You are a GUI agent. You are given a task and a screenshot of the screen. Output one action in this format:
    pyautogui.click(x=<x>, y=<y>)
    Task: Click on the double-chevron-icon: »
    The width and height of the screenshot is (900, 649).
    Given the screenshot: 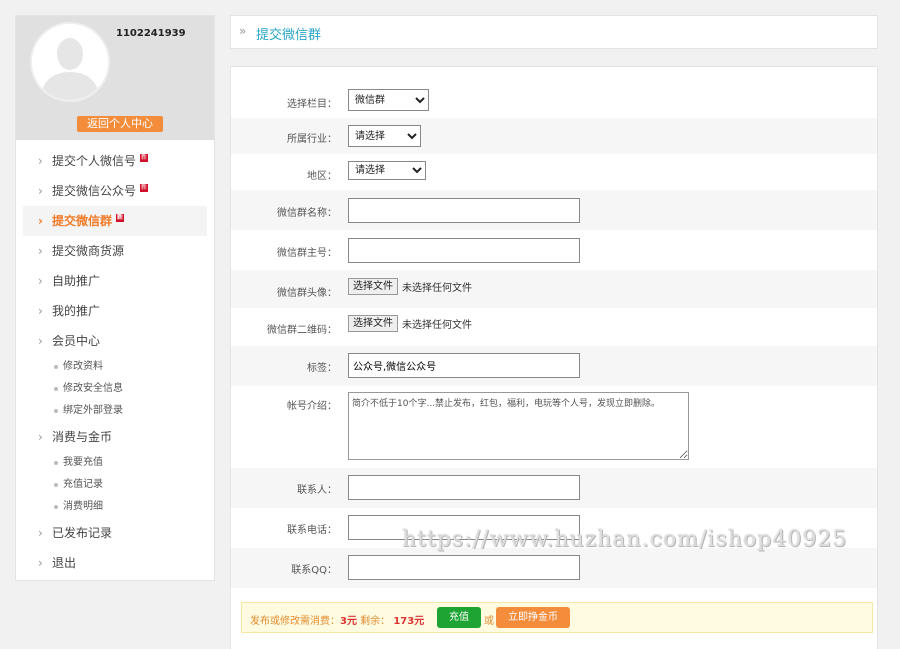 What is the action you would take?
    pyautogui.click(x=243, y=31)
    